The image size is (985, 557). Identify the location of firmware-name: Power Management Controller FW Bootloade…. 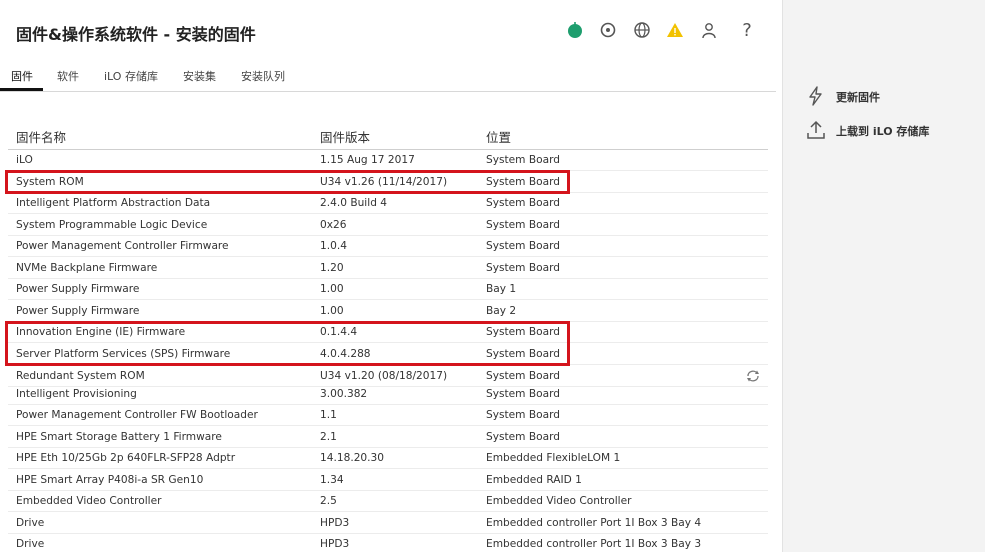
(137, 415).